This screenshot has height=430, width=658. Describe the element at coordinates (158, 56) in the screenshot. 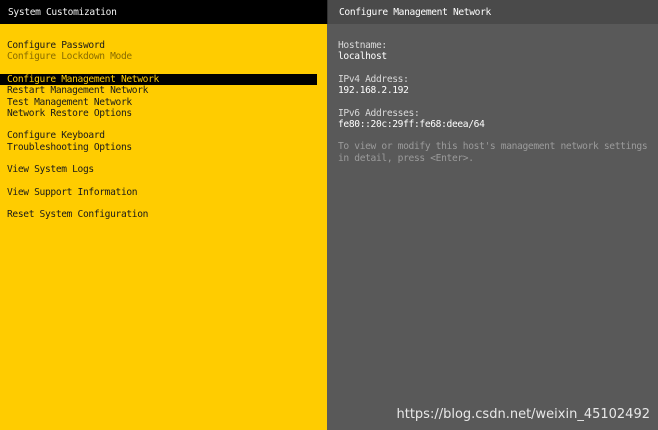

I see `menu-item-configure-lockdown-mode: Configure Lockdown Mode` at that location.